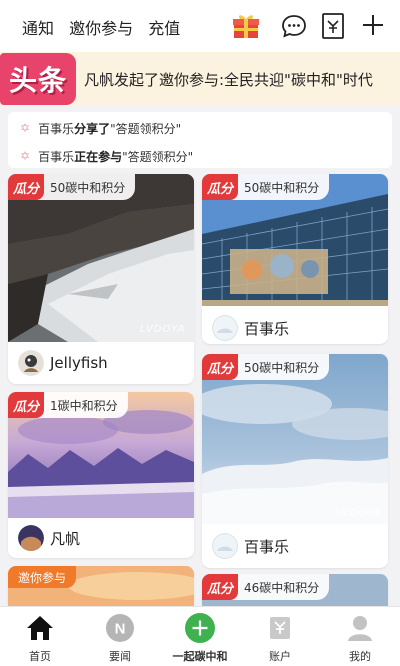 The height and width of the screenshot is (666, 400). I want to click on top-tabs: 通知 邀你参与 充值, so click(106, 27).